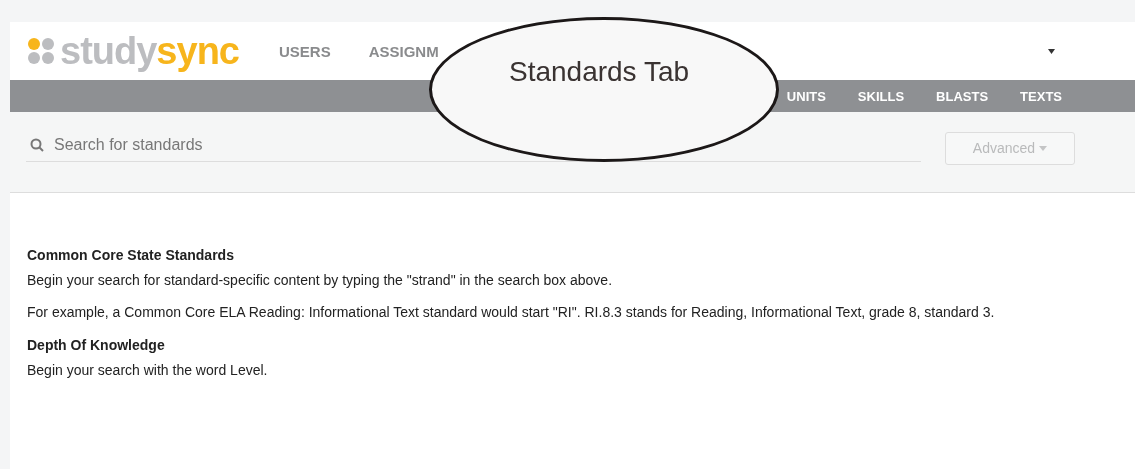 Image resolution: width=1135 pixels, height=469 pixels. What do you see at coordinates (484, 144) in the screenshot?
I see `search-field: Search for standards` at bounding box center [484, 144].